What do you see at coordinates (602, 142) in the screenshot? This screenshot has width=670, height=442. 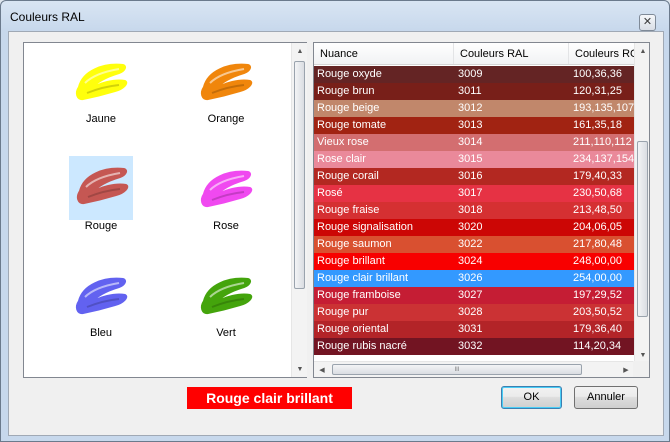 I see `cell-rgb: 211,110,112` at bounding box center [602, 142].